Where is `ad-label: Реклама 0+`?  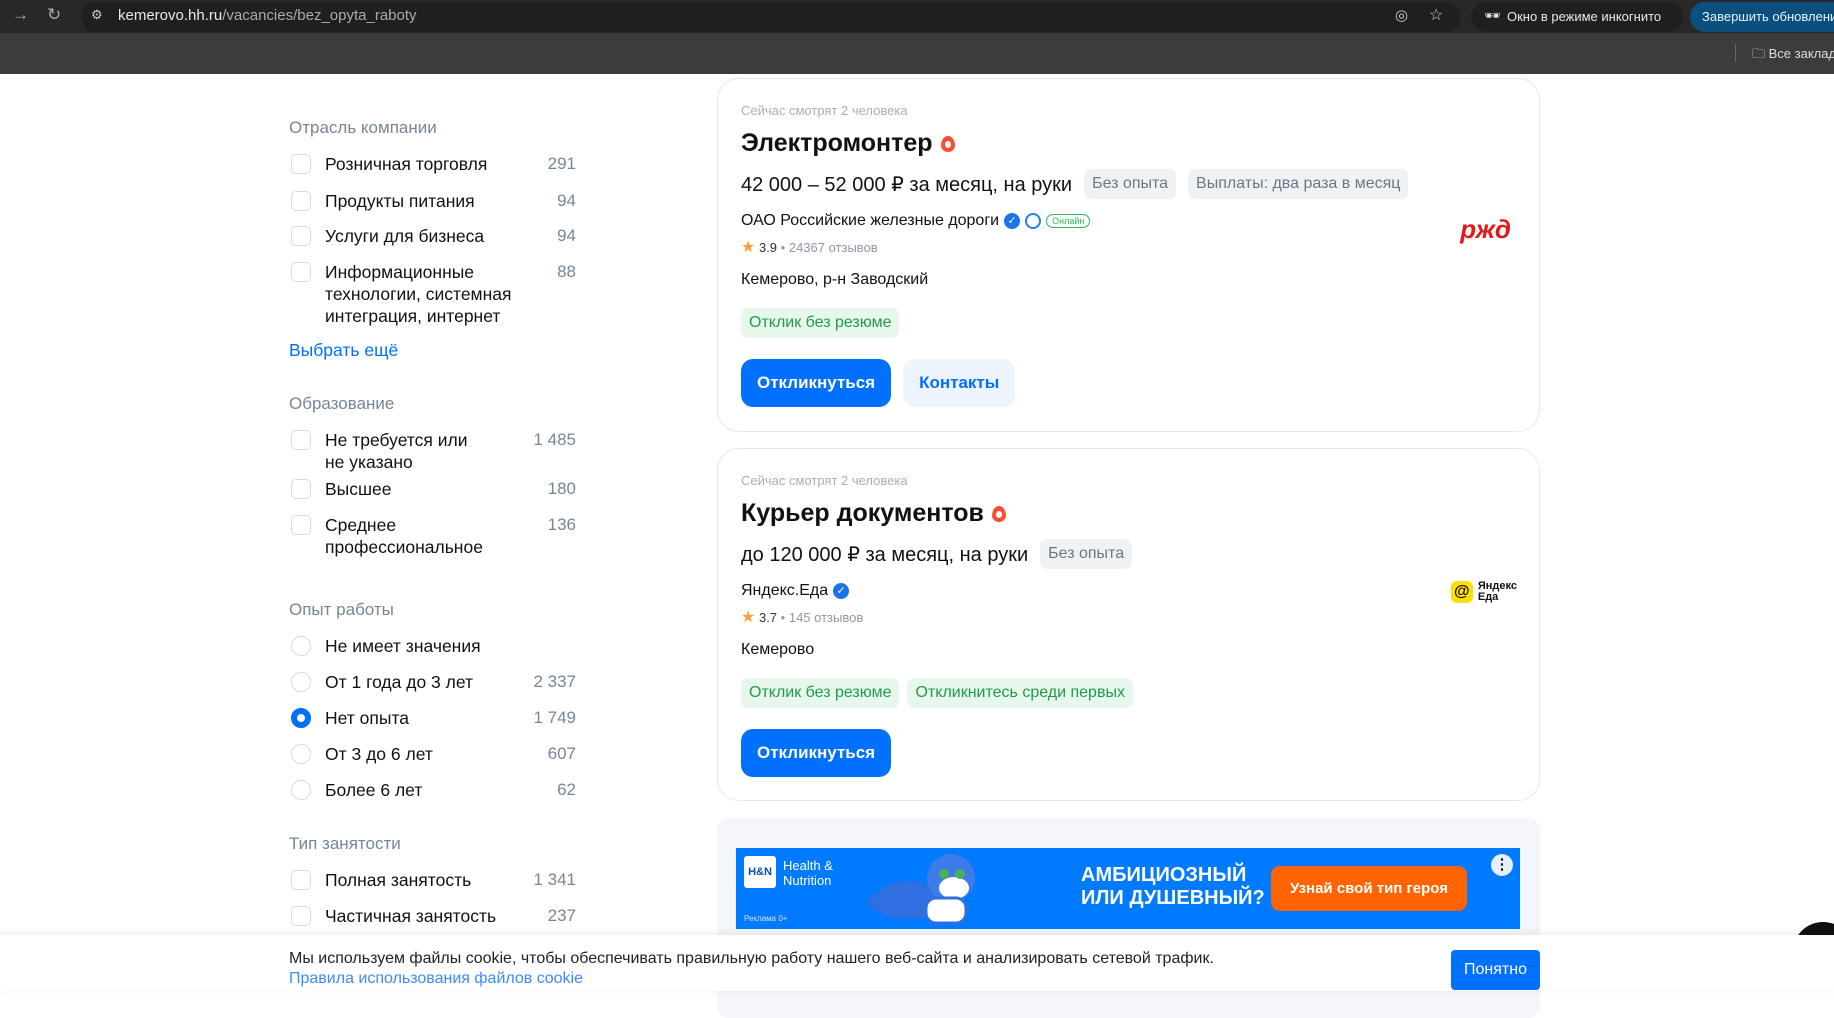
ad-label: Реклама 0+ is located at coordinates (766, 918).